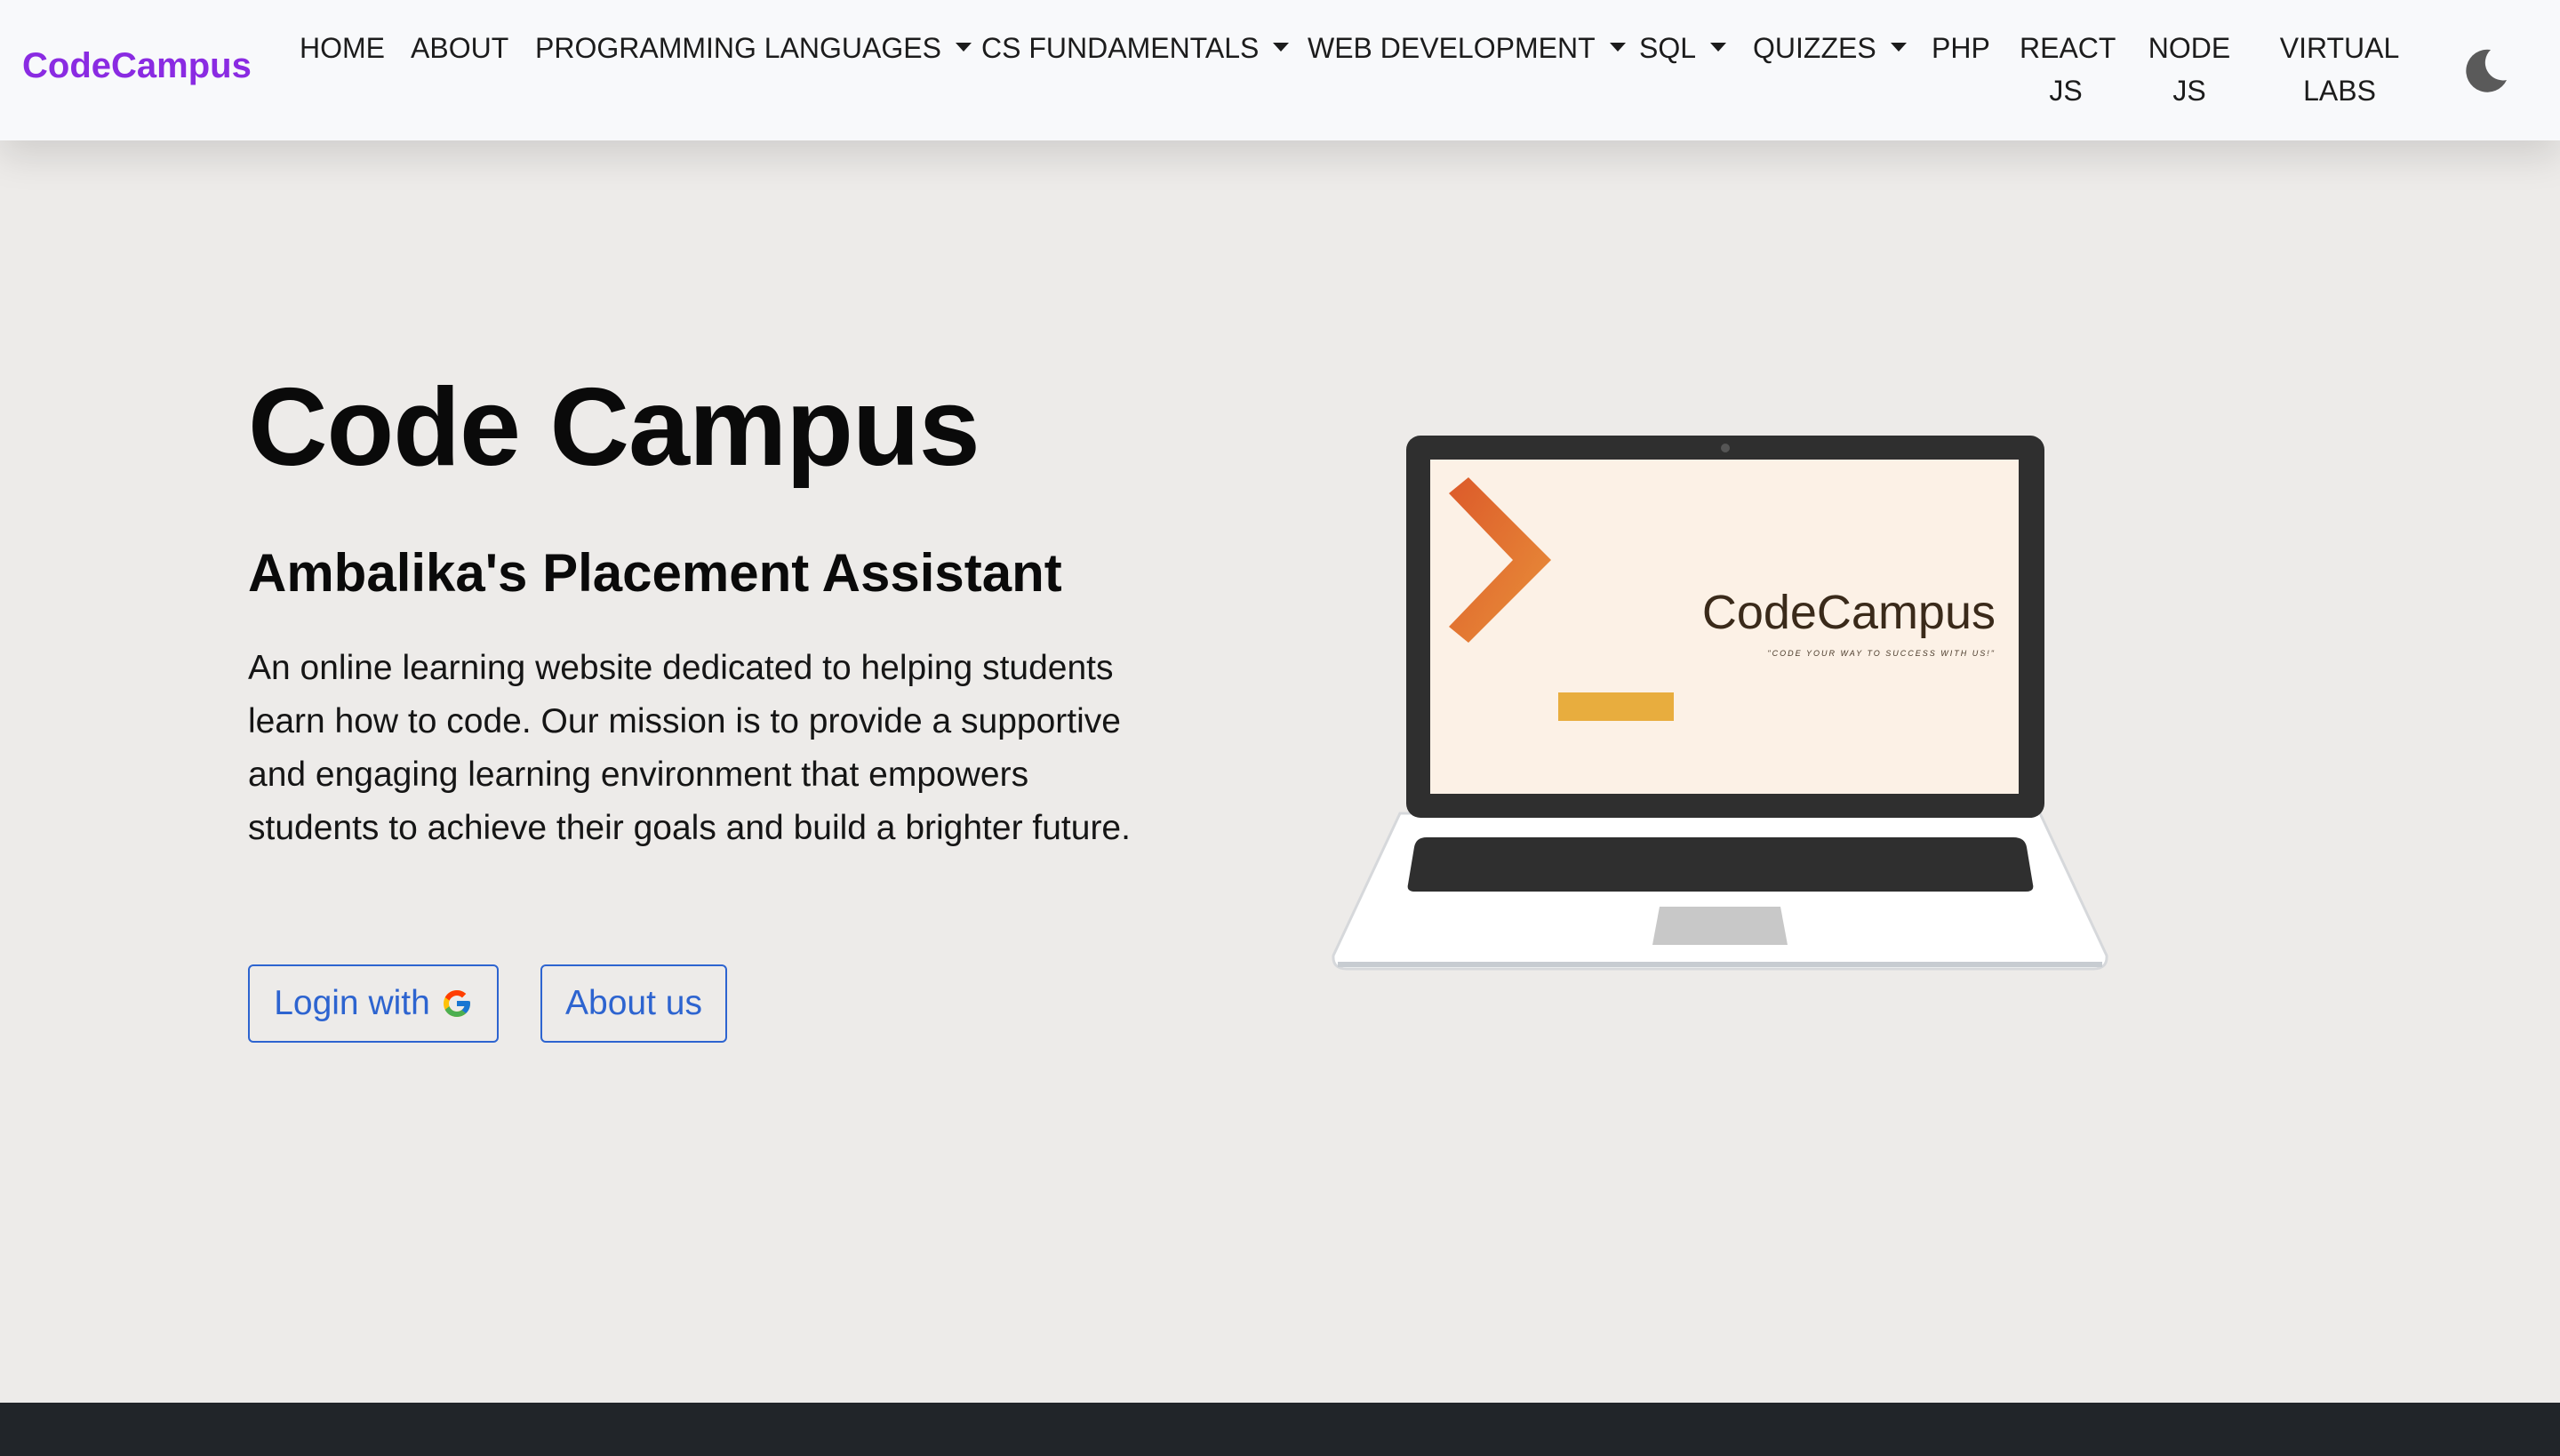 This screenshot has height=1456, width=2560. I want to click on screen-brand-text: CodeCampus, so click(1849, 612).